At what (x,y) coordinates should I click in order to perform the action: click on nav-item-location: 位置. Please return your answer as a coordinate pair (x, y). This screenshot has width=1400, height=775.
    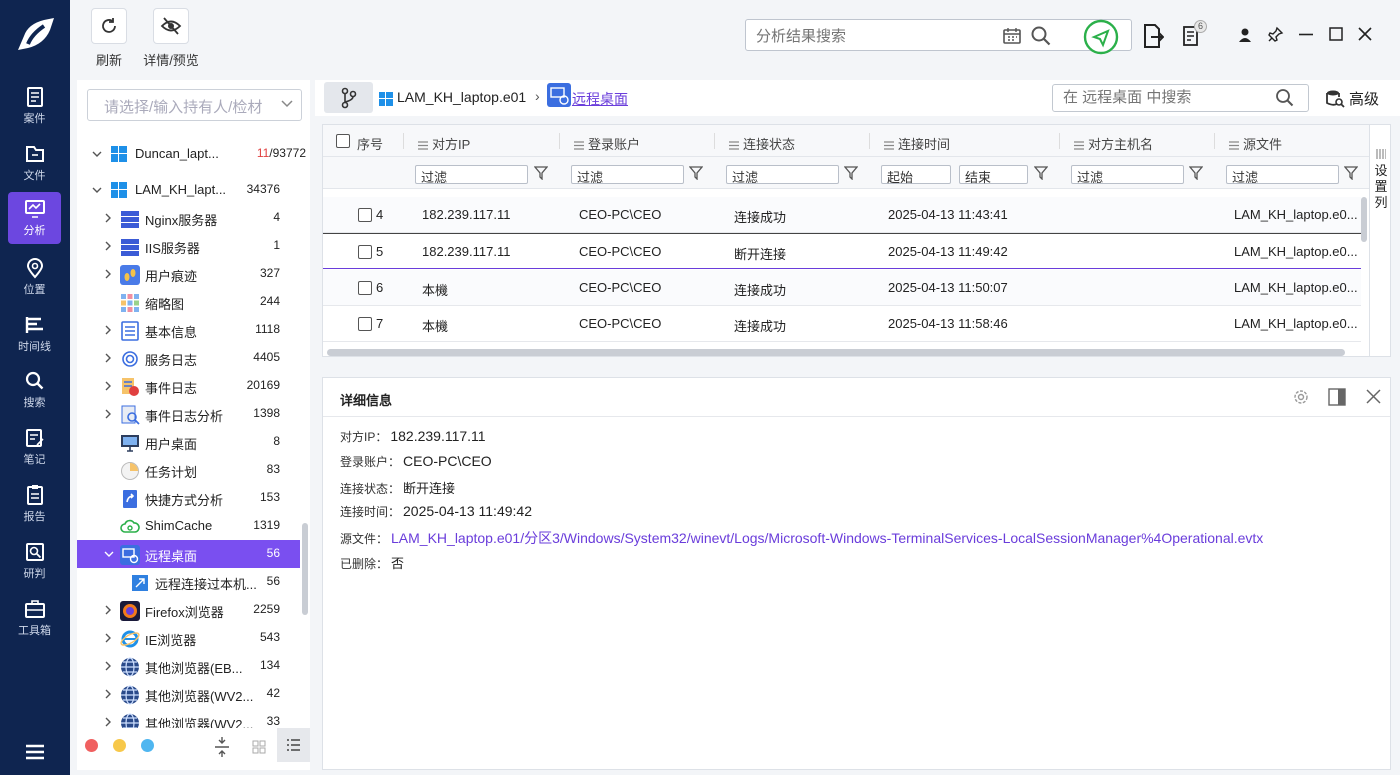
    Looking at the image, I should click on (34, 277).